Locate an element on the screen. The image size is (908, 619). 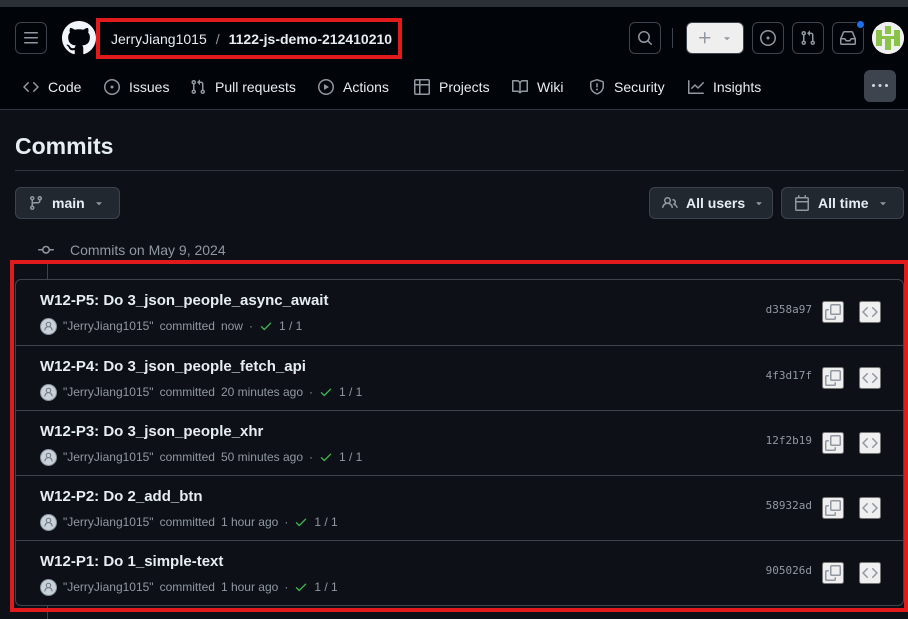
commit-date-heading: Commits on May 9, 2024 is located at coordinates (132, 250).